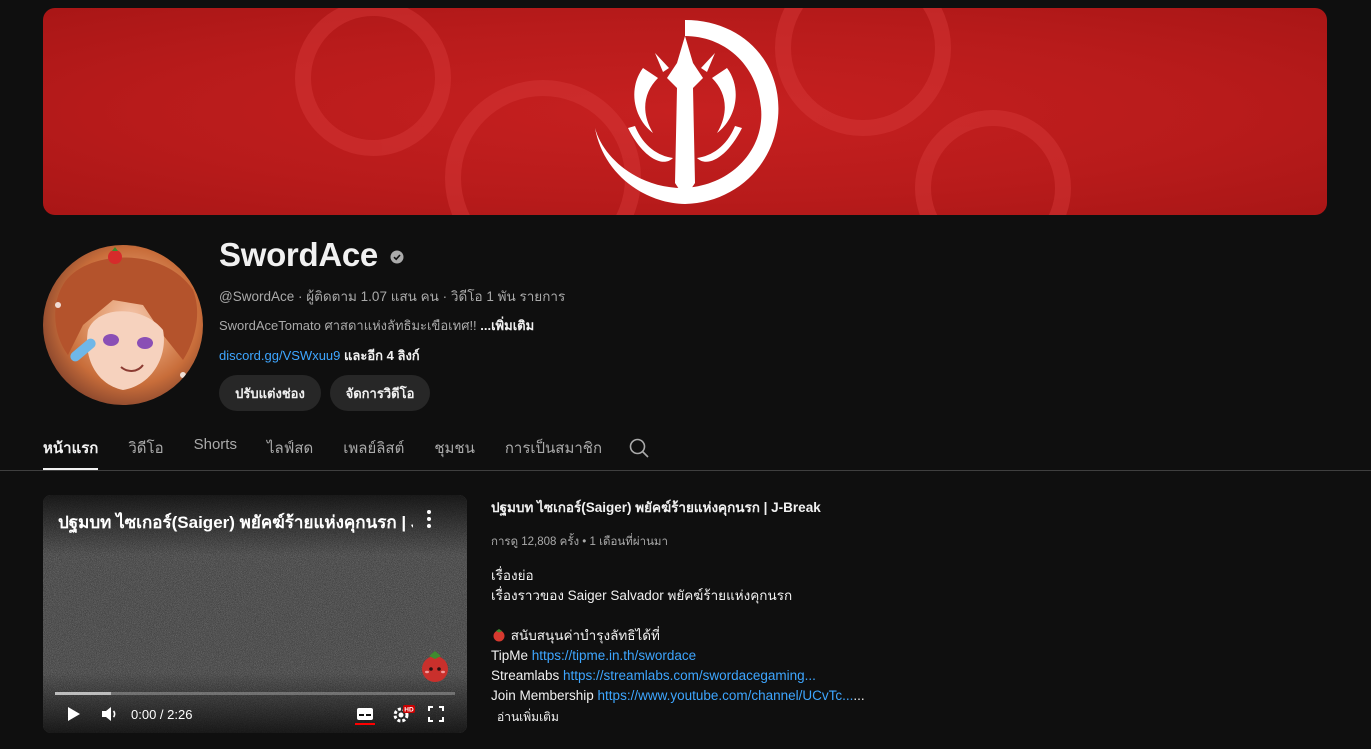 The image size is (1371, 749). I want to click on manage-videos-button: จัดการวิดีโอ, so click(380, 393).